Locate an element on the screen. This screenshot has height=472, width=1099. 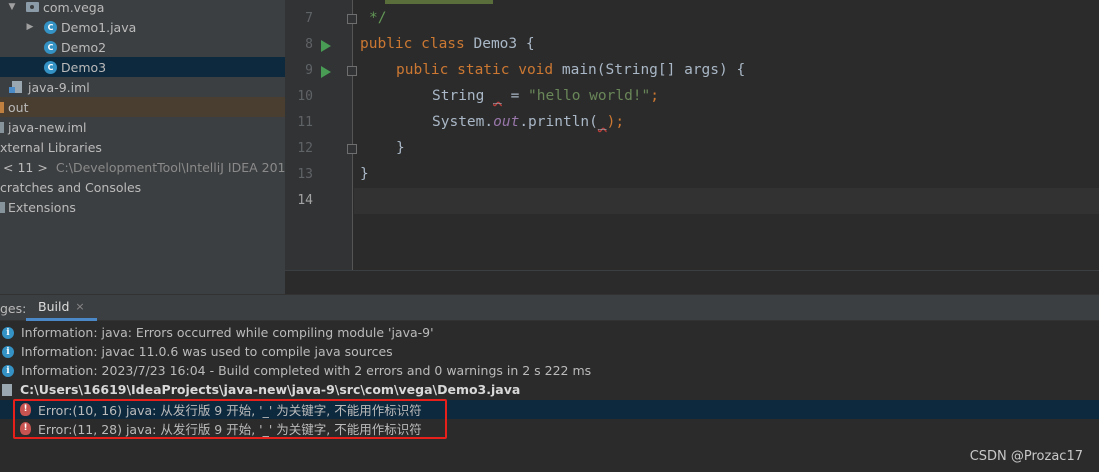
code-text: main(String[] args) { is located at coordinates (649, 70).